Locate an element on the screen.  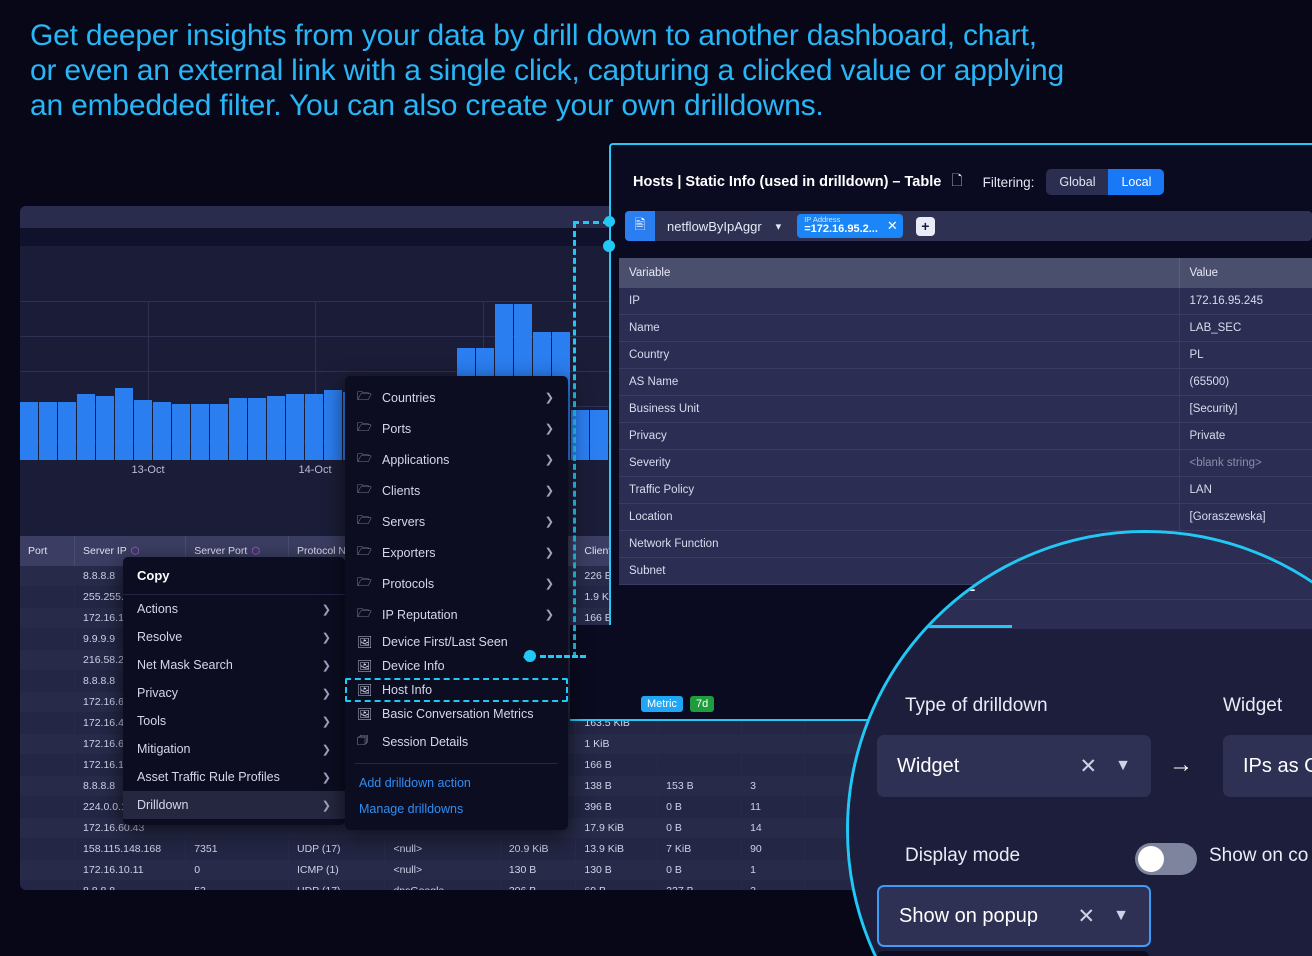
menu-item-asset-traffic-rule-profiles: Asset Traffic Rule Profiles ❯ is located at coordinates (234, 777).